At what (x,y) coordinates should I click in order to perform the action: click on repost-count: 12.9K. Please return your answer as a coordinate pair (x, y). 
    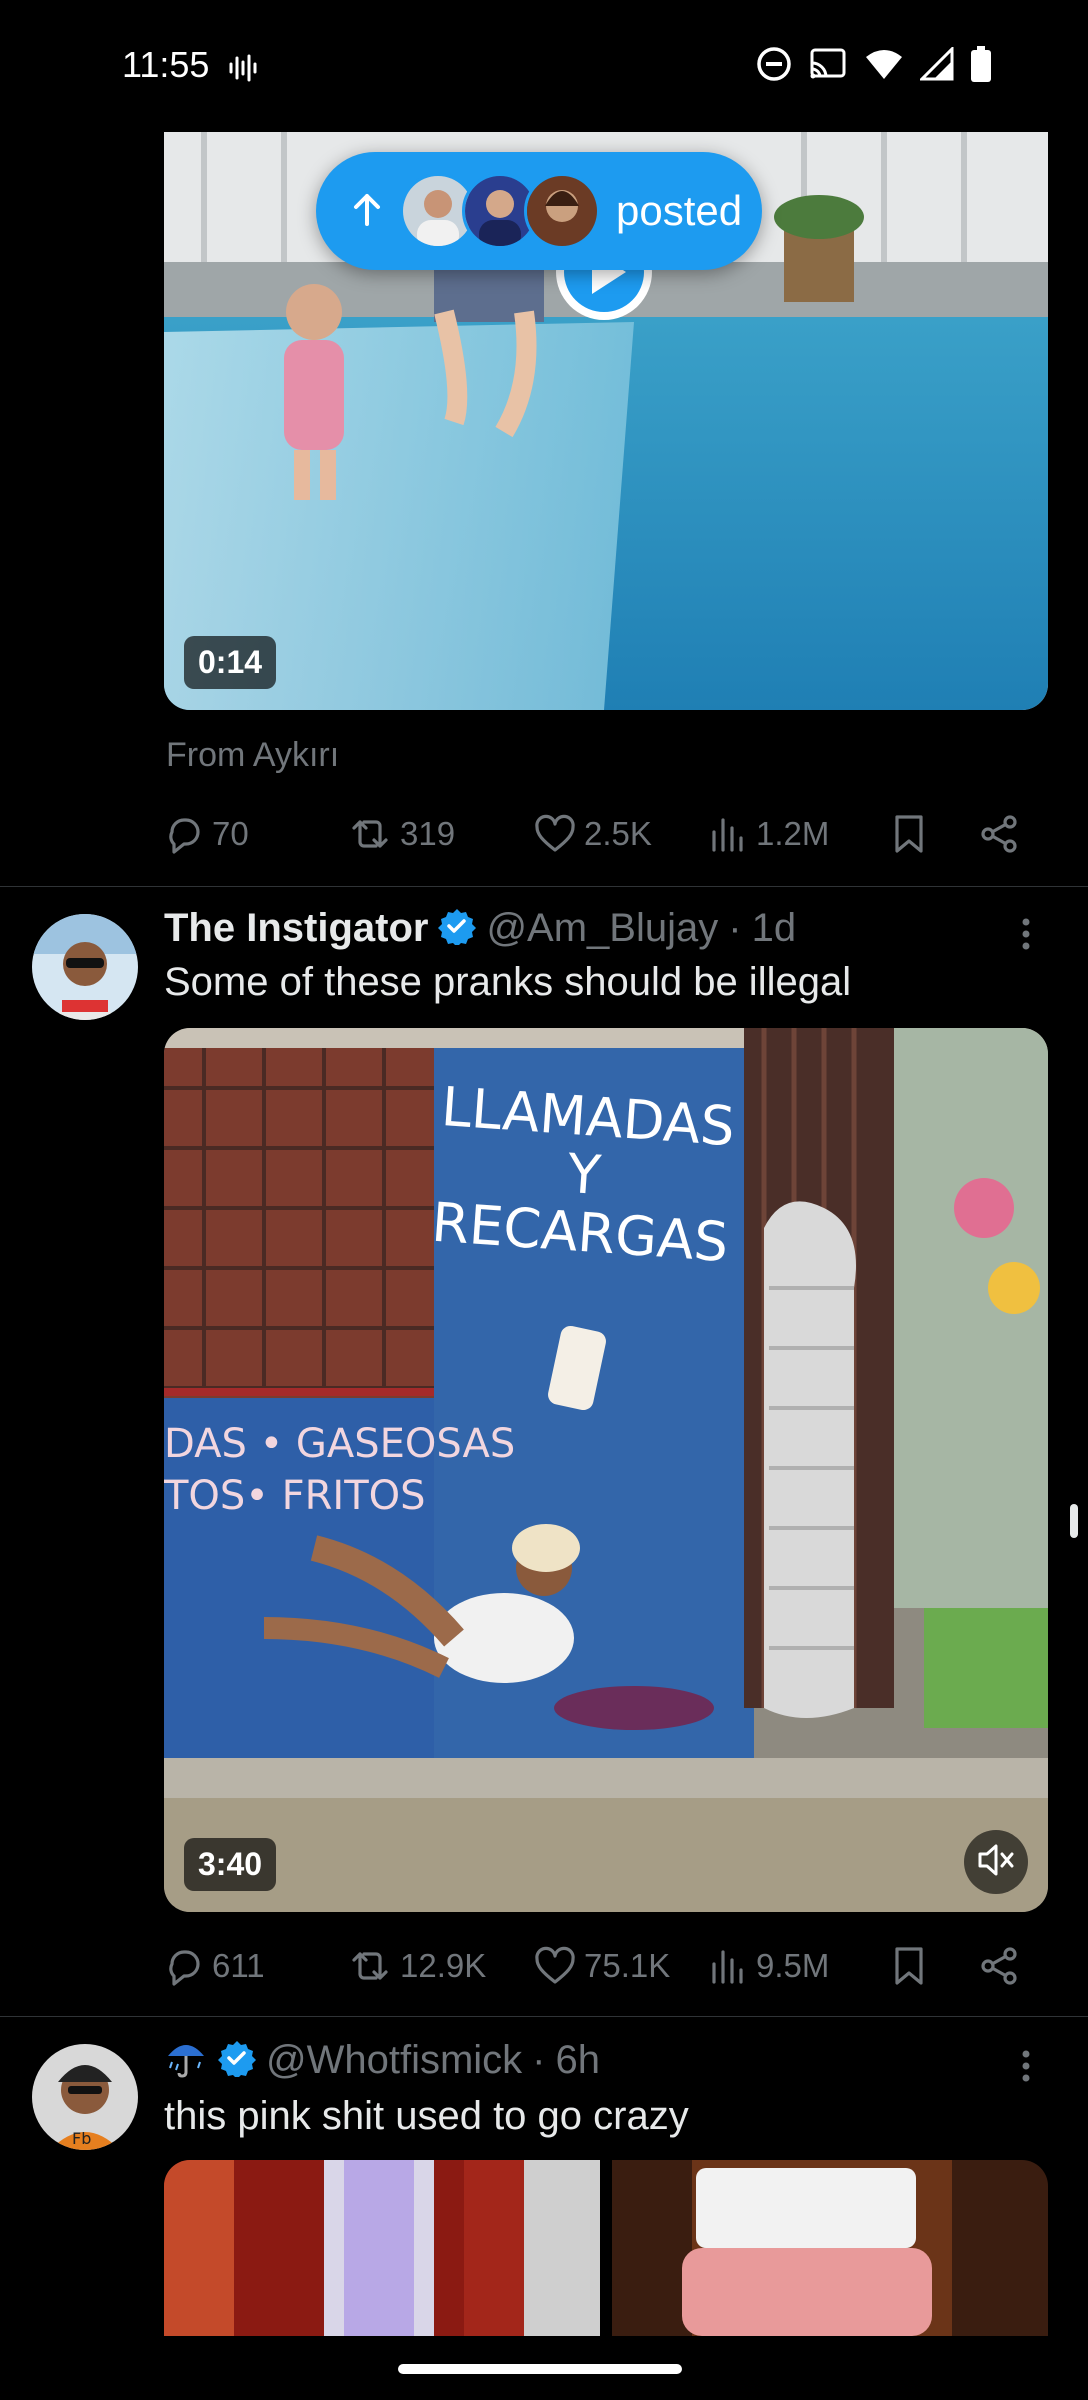
    Looking at the image, I should click on (443, 1965).